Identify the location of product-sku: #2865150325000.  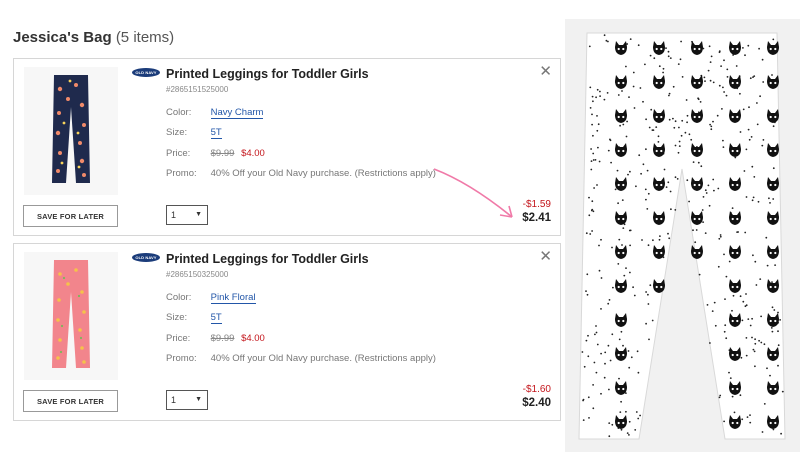
(197, 274).